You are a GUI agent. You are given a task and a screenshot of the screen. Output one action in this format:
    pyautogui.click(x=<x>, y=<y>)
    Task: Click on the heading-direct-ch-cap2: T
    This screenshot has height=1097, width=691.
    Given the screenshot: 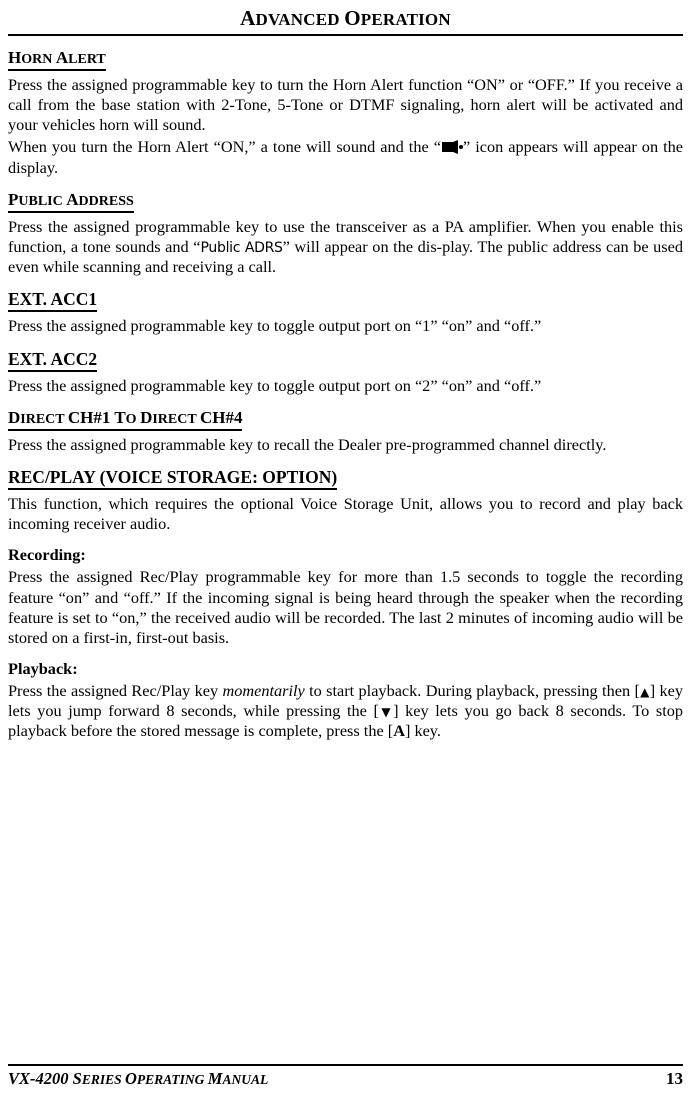 What is the action you would take?
    pyautogui.click(x=120, y=417)
    